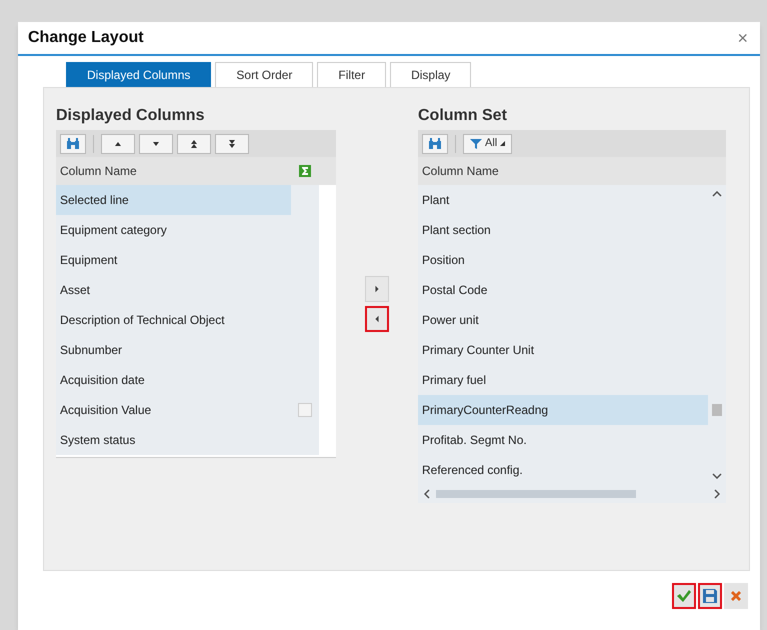  I want to click on list-row: Selected line, so click(173, 200).